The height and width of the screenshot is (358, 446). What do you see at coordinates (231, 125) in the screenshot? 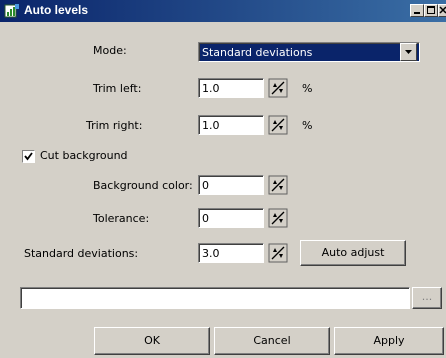
I see `trim-right-input: 1.0` at bounding box center [231, 125].